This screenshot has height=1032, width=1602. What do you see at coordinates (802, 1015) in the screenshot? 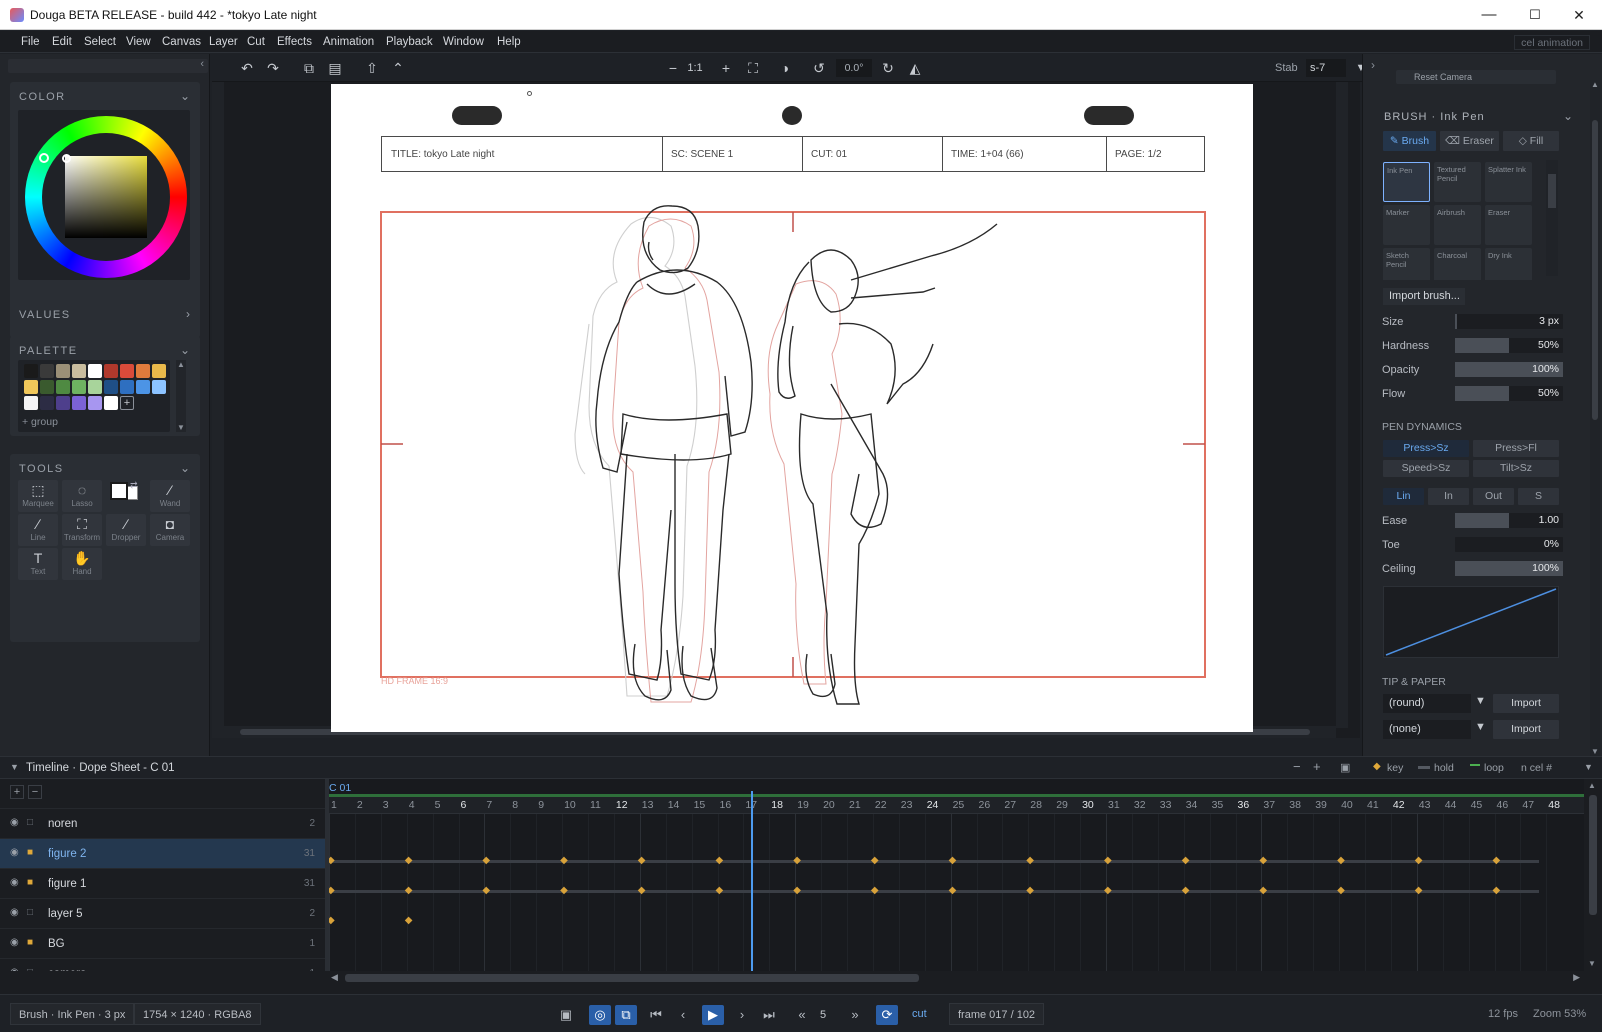
I see `step-back-icon: «` at bounding box center [802, 1015].